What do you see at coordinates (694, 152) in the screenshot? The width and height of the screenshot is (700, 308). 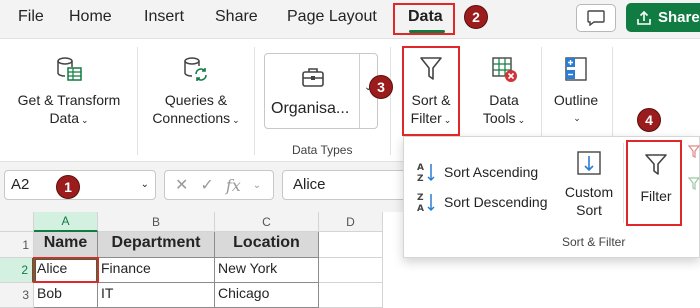 I see `clear-filter-icon` at bounding box center [694, 152].